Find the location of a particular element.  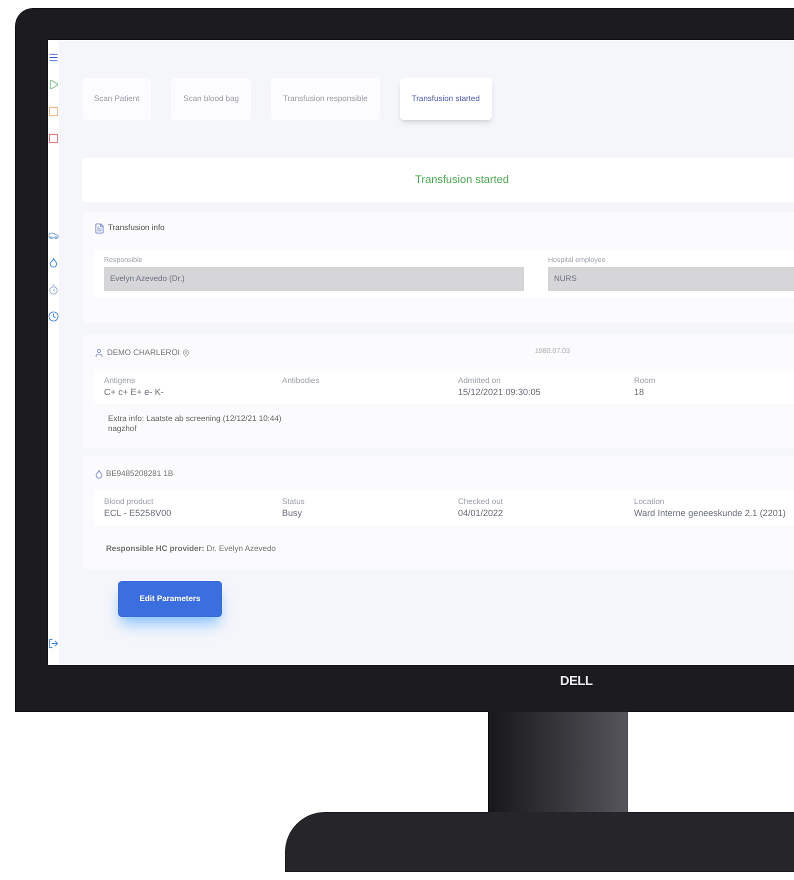

step-tab: Transfusion started is located at coordinates (446, 99).